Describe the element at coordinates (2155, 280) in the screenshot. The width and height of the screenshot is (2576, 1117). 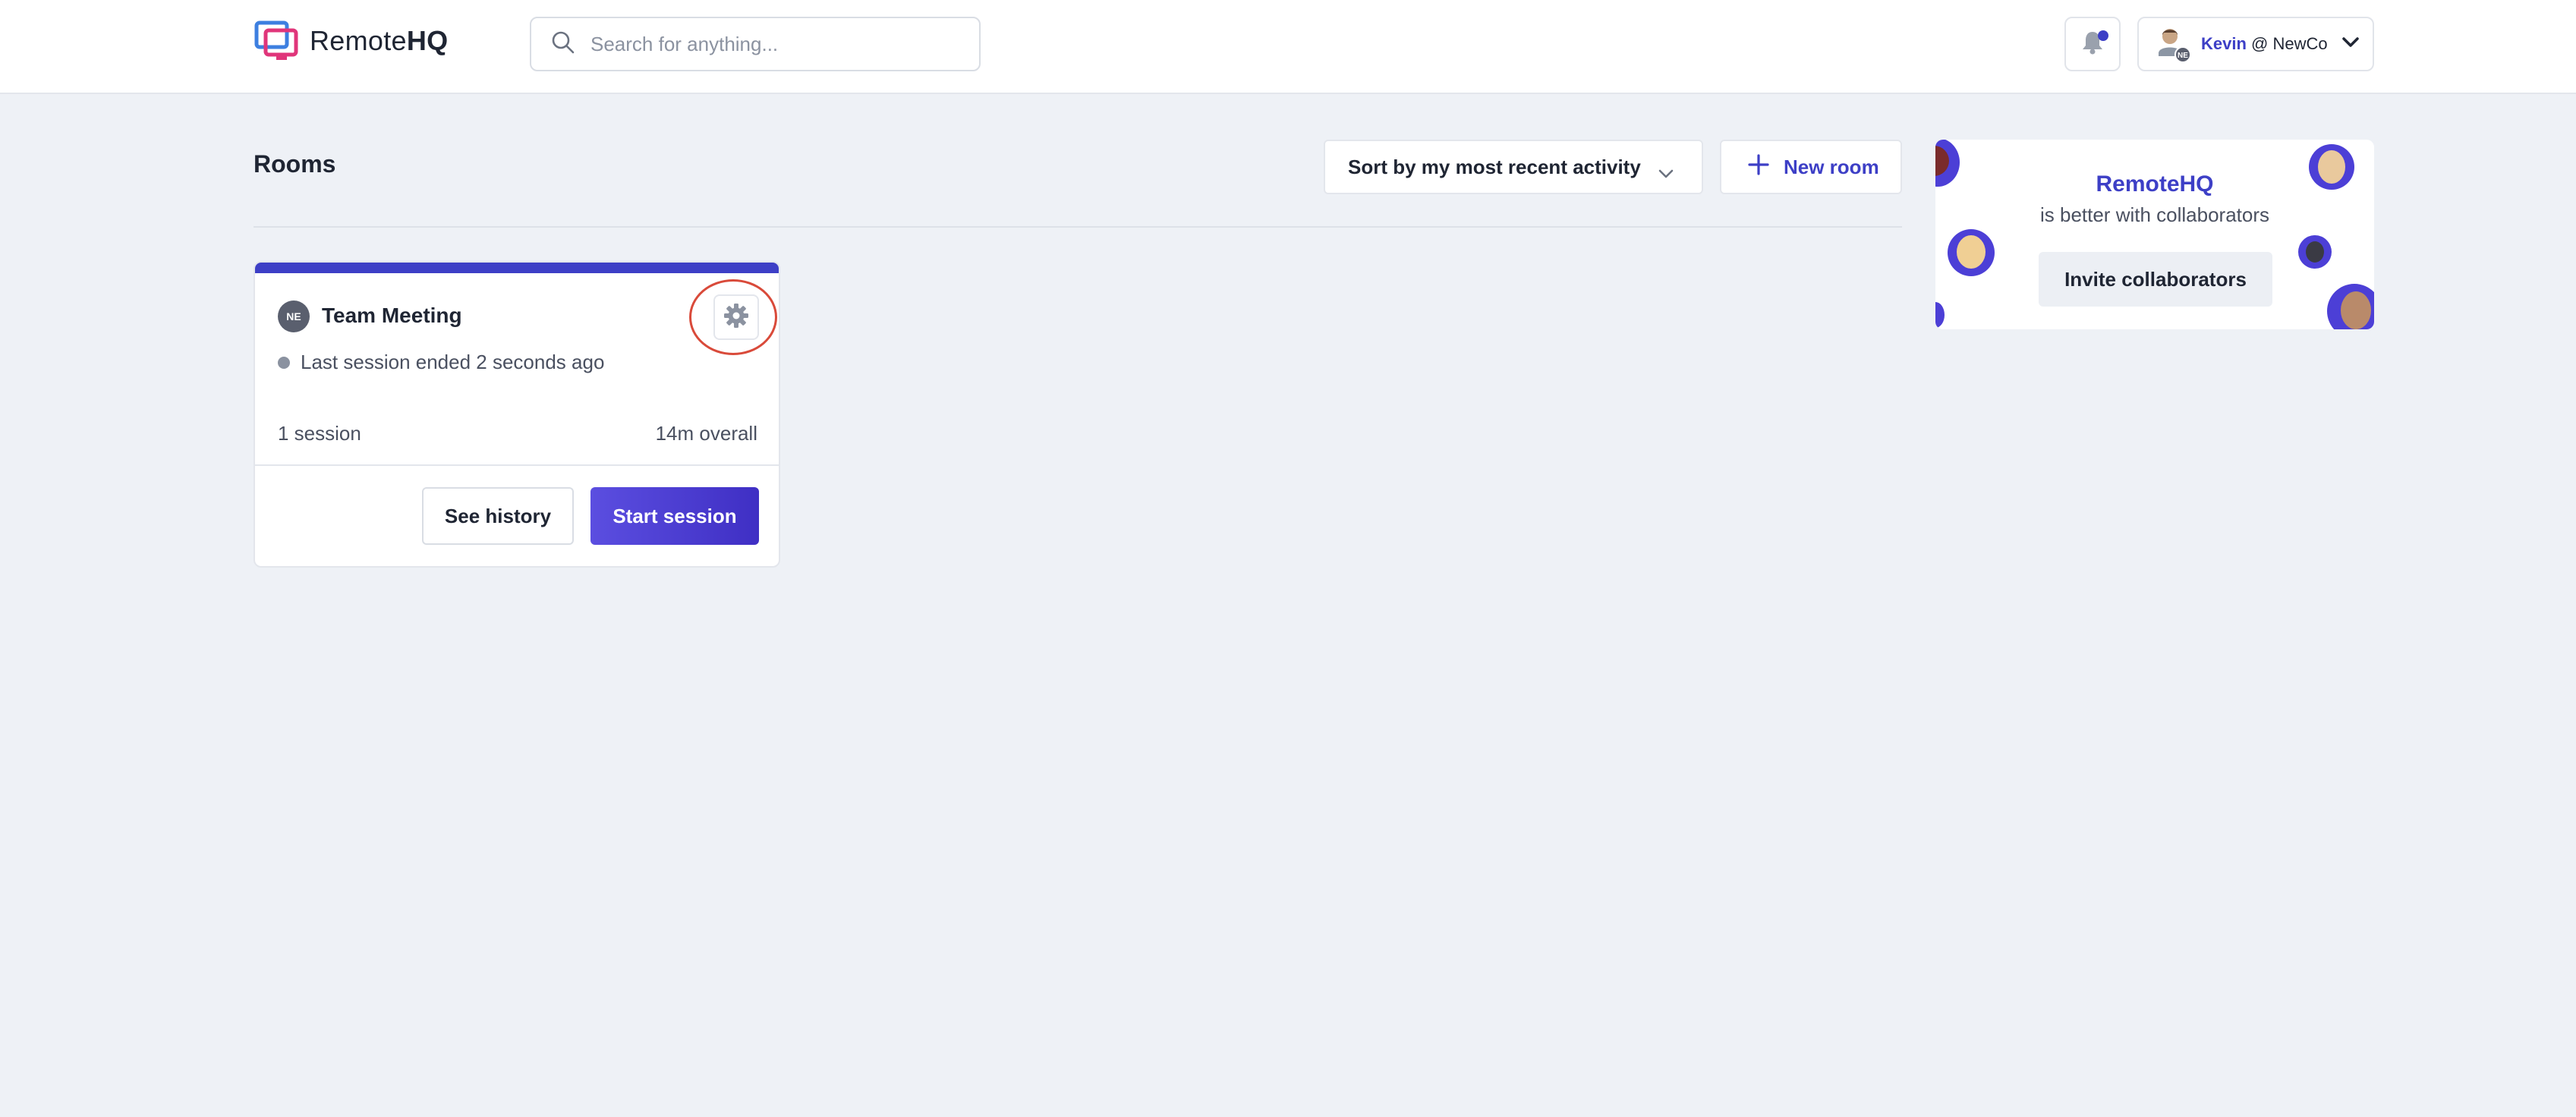
I see `invite-collaborators-button: Invite collaborators` at that location.